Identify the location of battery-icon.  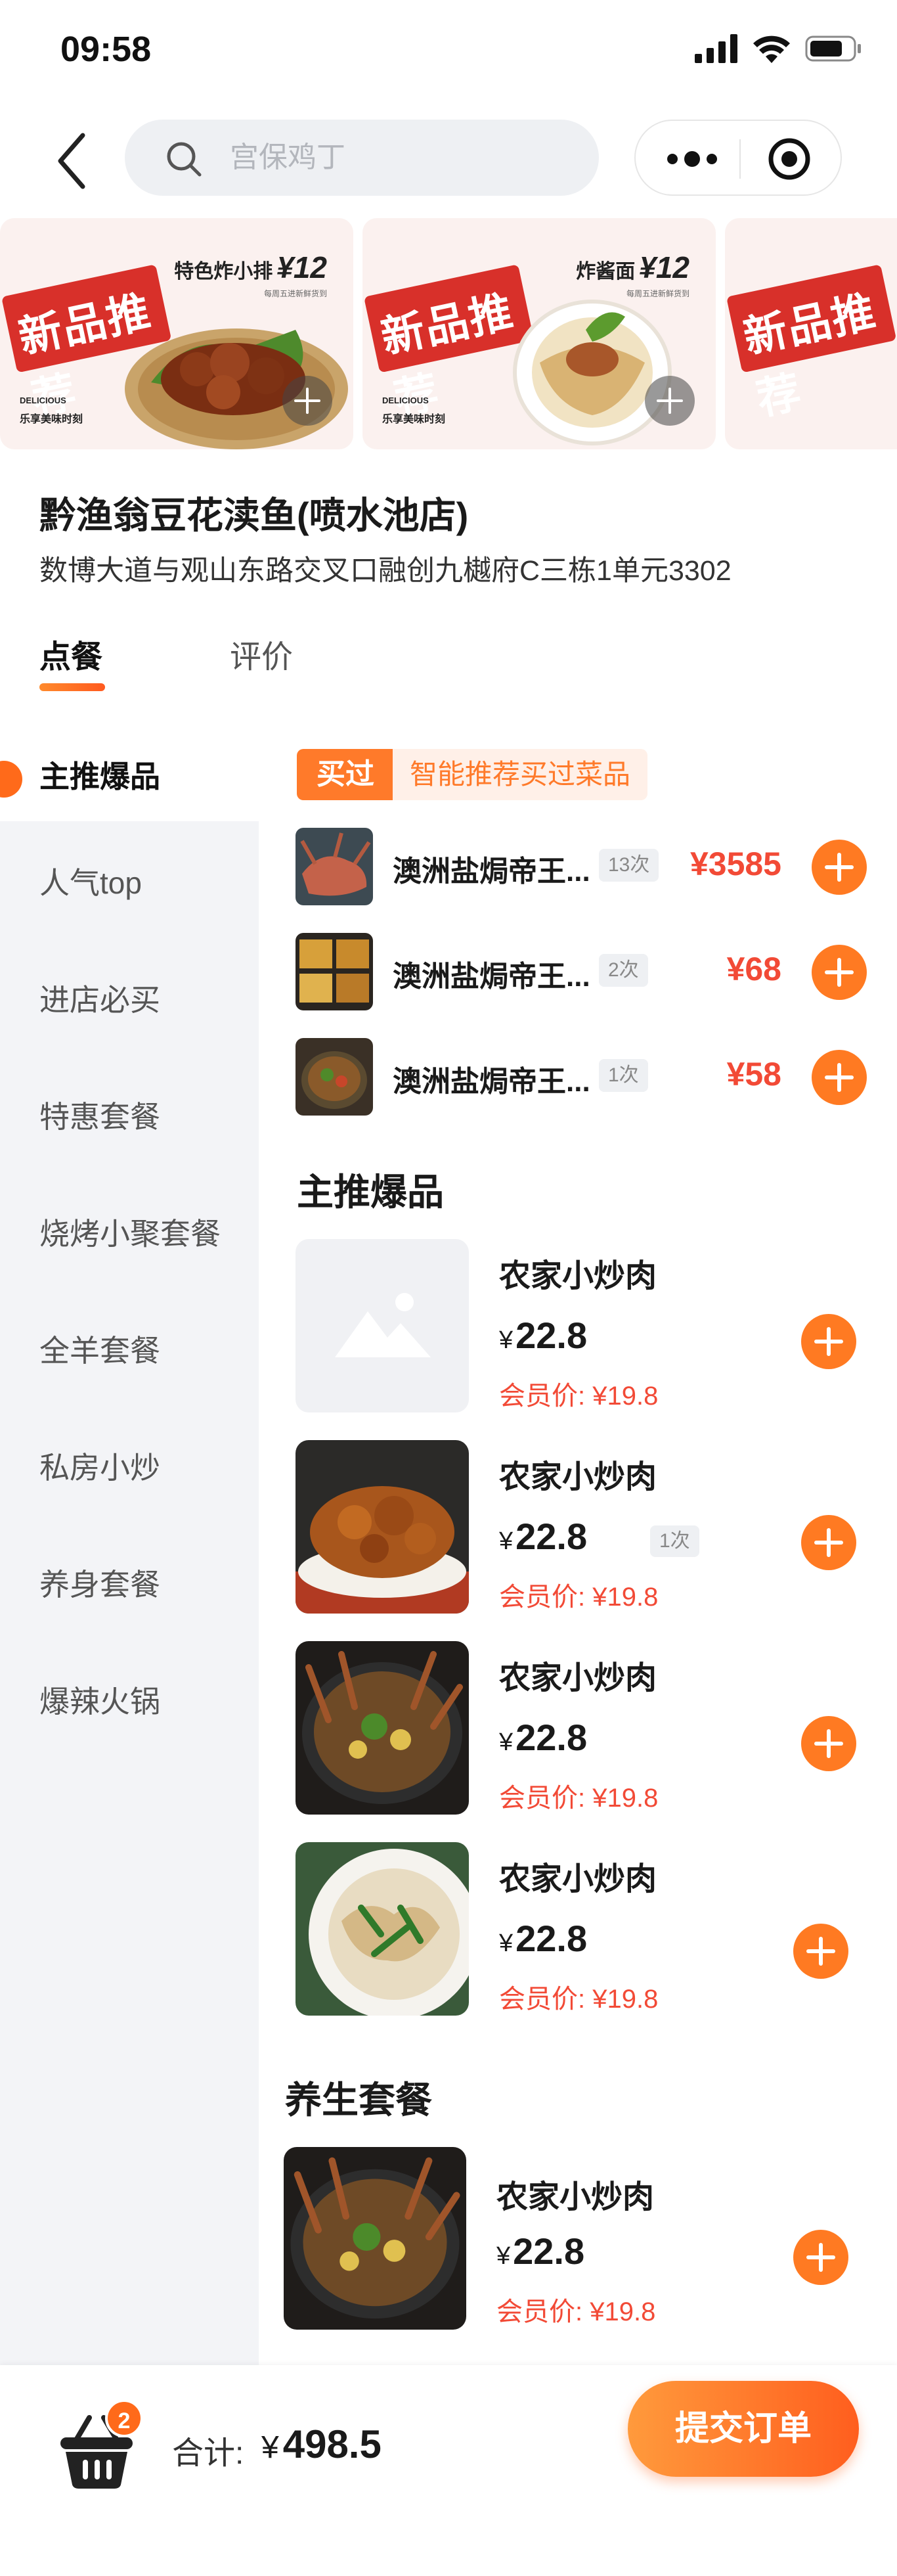
(833, 48).